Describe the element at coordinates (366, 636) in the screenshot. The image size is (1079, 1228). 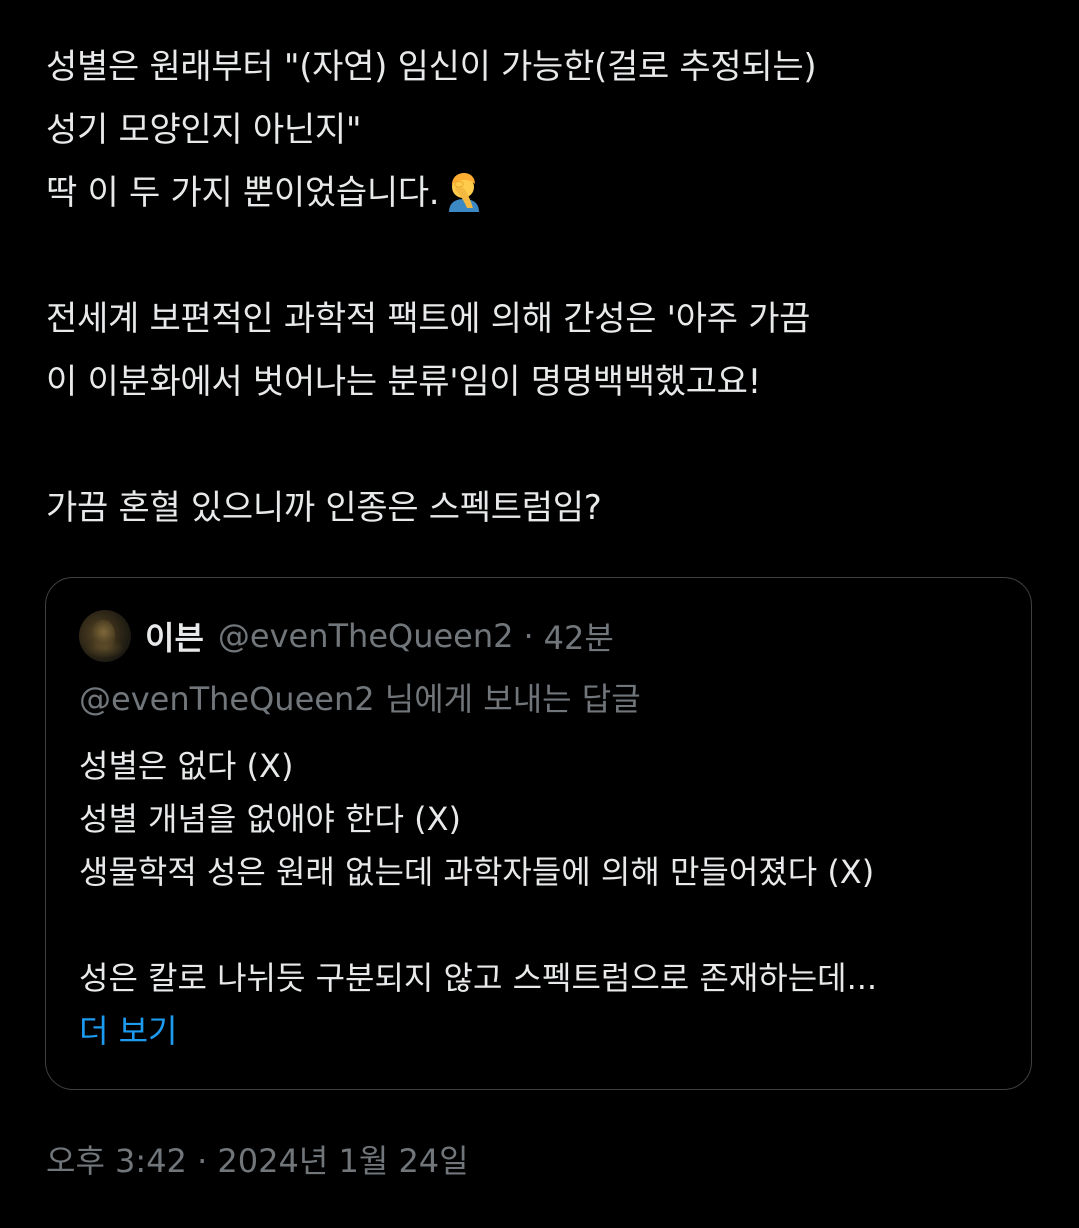
I see `quoted-author-handle: @evenTheQueen2` at that location.